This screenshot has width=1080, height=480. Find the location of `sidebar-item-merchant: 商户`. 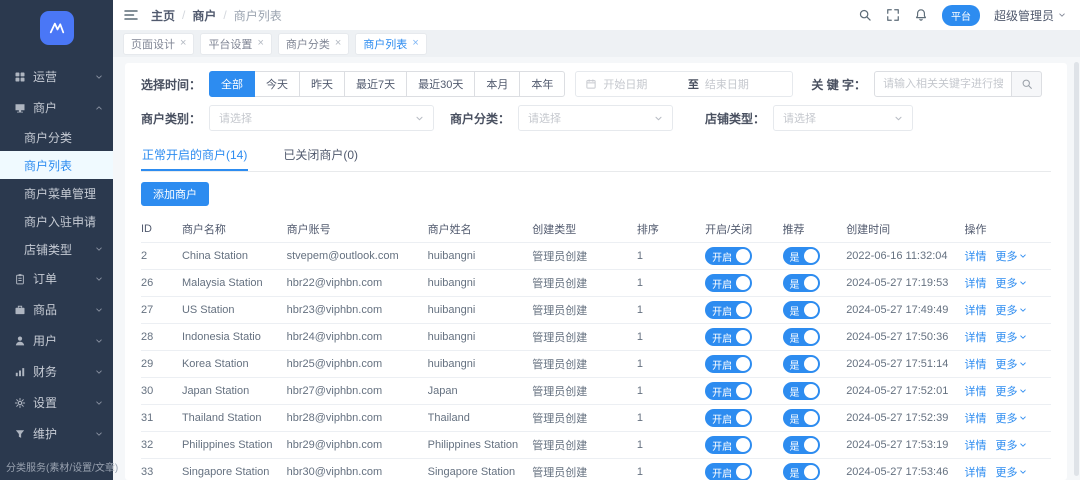

sidebar-item-merchant: 商户 is located at coordinates (56, 107).